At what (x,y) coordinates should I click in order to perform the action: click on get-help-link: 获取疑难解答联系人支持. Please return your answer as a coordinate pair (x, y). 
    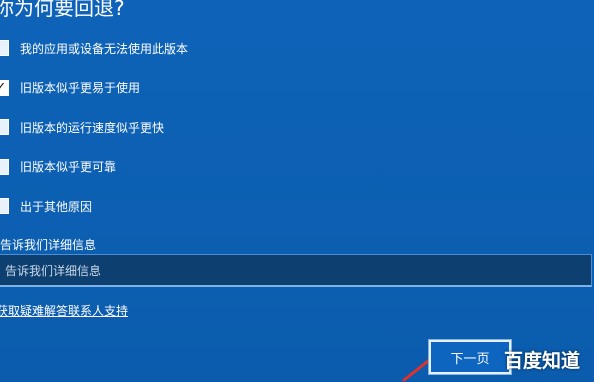
    Looking at the image, I should click on (64, 310).